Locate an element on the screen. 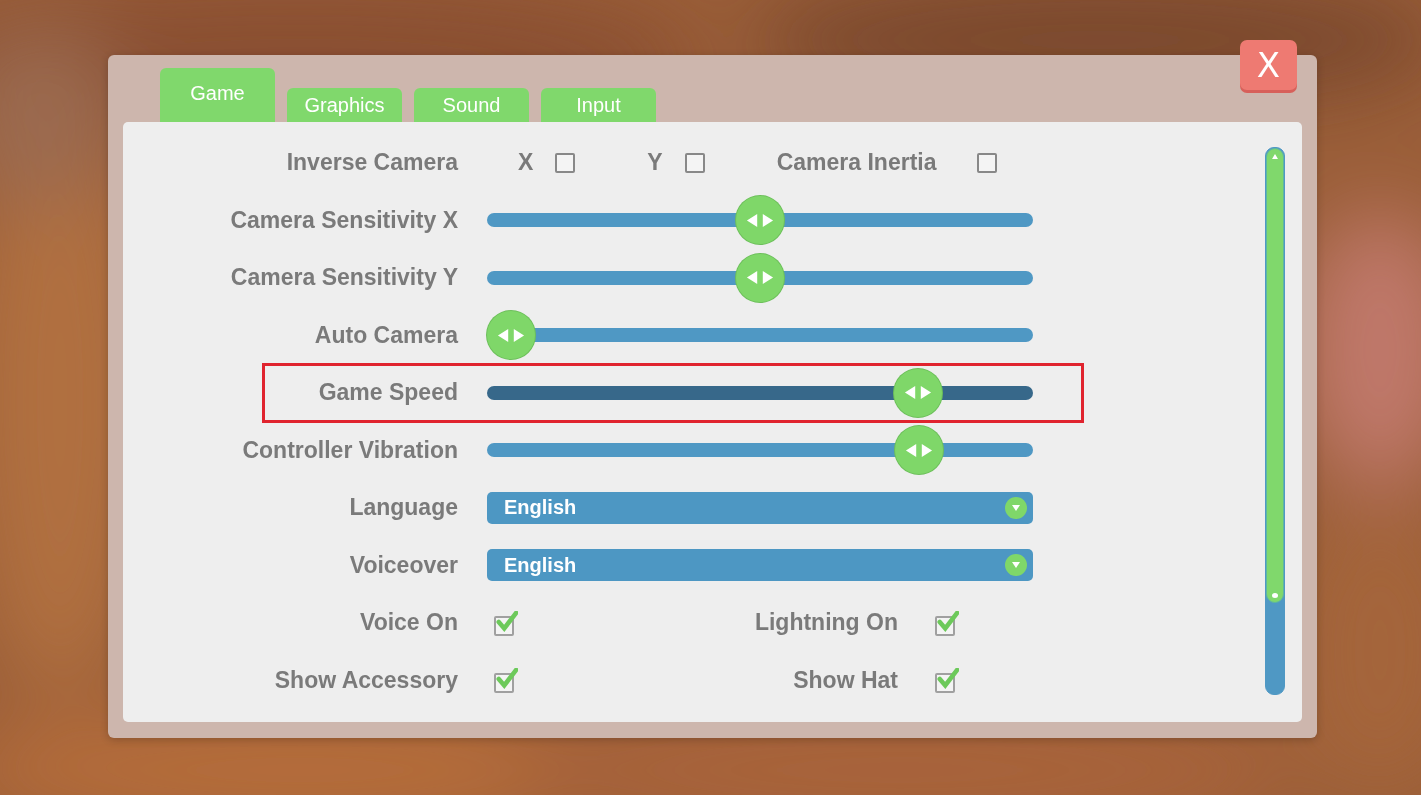 This screenshot has width=1421, height=795. option-label: Camera Inertia is located at coordinates (856, 163).